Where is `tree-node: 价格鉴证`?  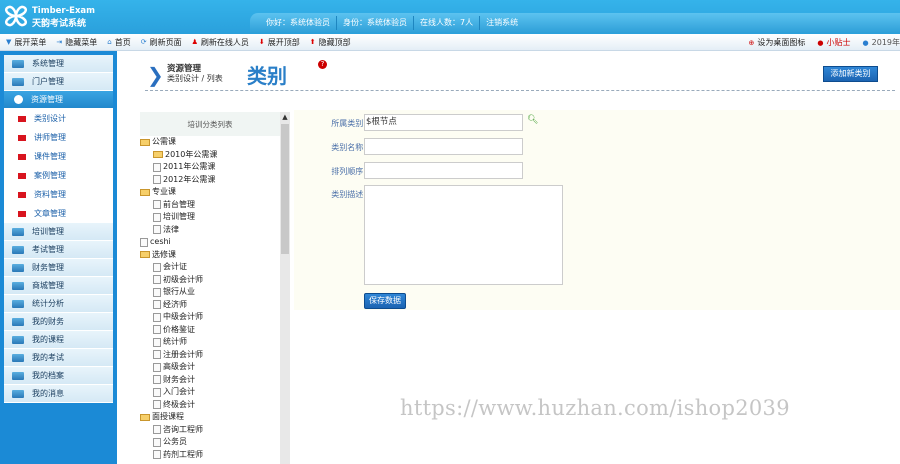
tree-node: 价格鉴证 is located at coordinates (215, 330).